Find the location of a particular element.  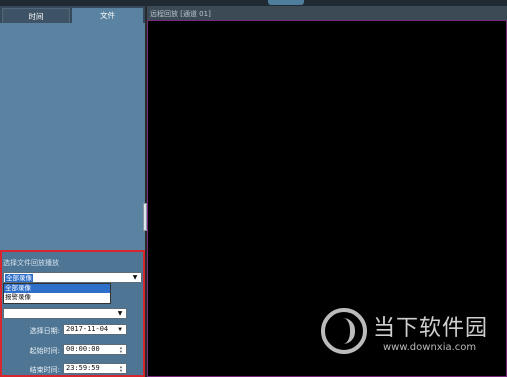

date-label: 选择日期: is located at coordinates (44, 331).